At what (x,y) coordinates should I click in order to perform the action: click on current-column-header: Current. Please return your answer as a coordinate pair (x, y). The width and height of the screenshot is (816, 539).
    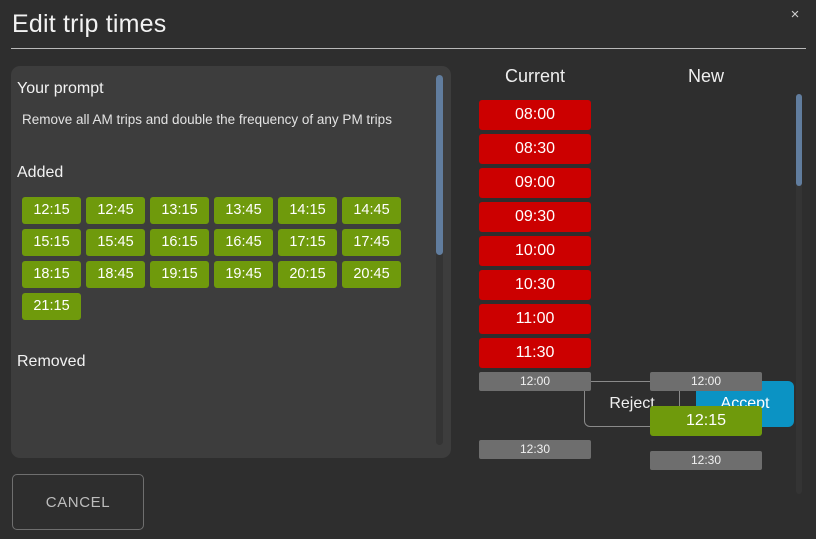
    Looking at the image, I should click on (535, 76).